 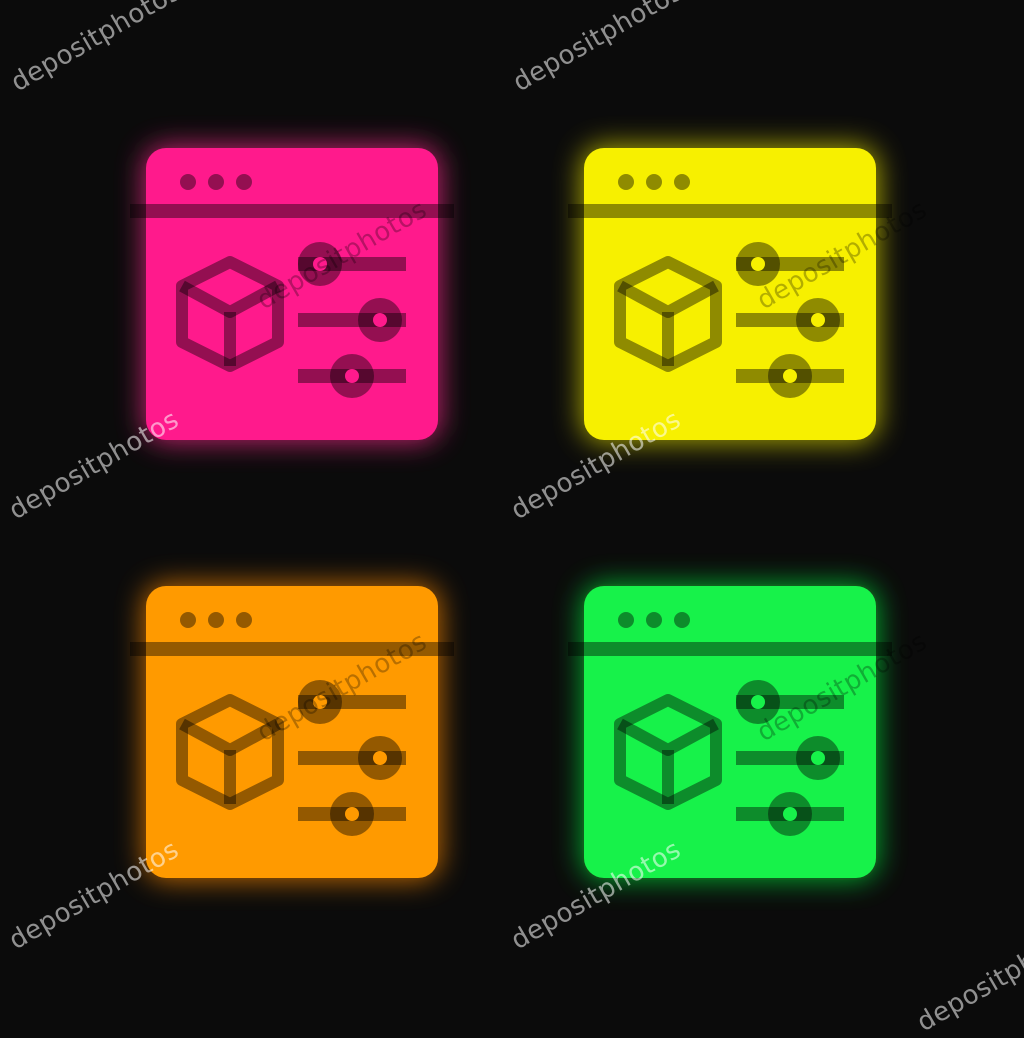 I want to click on settings-window-icon-pink, so click(x=292, y=294).